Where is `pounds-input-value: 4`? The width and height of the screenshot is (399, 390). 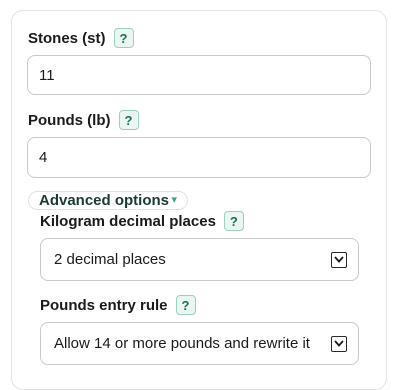 pounds-input-value: 4 is located at coordinates (43, 157).